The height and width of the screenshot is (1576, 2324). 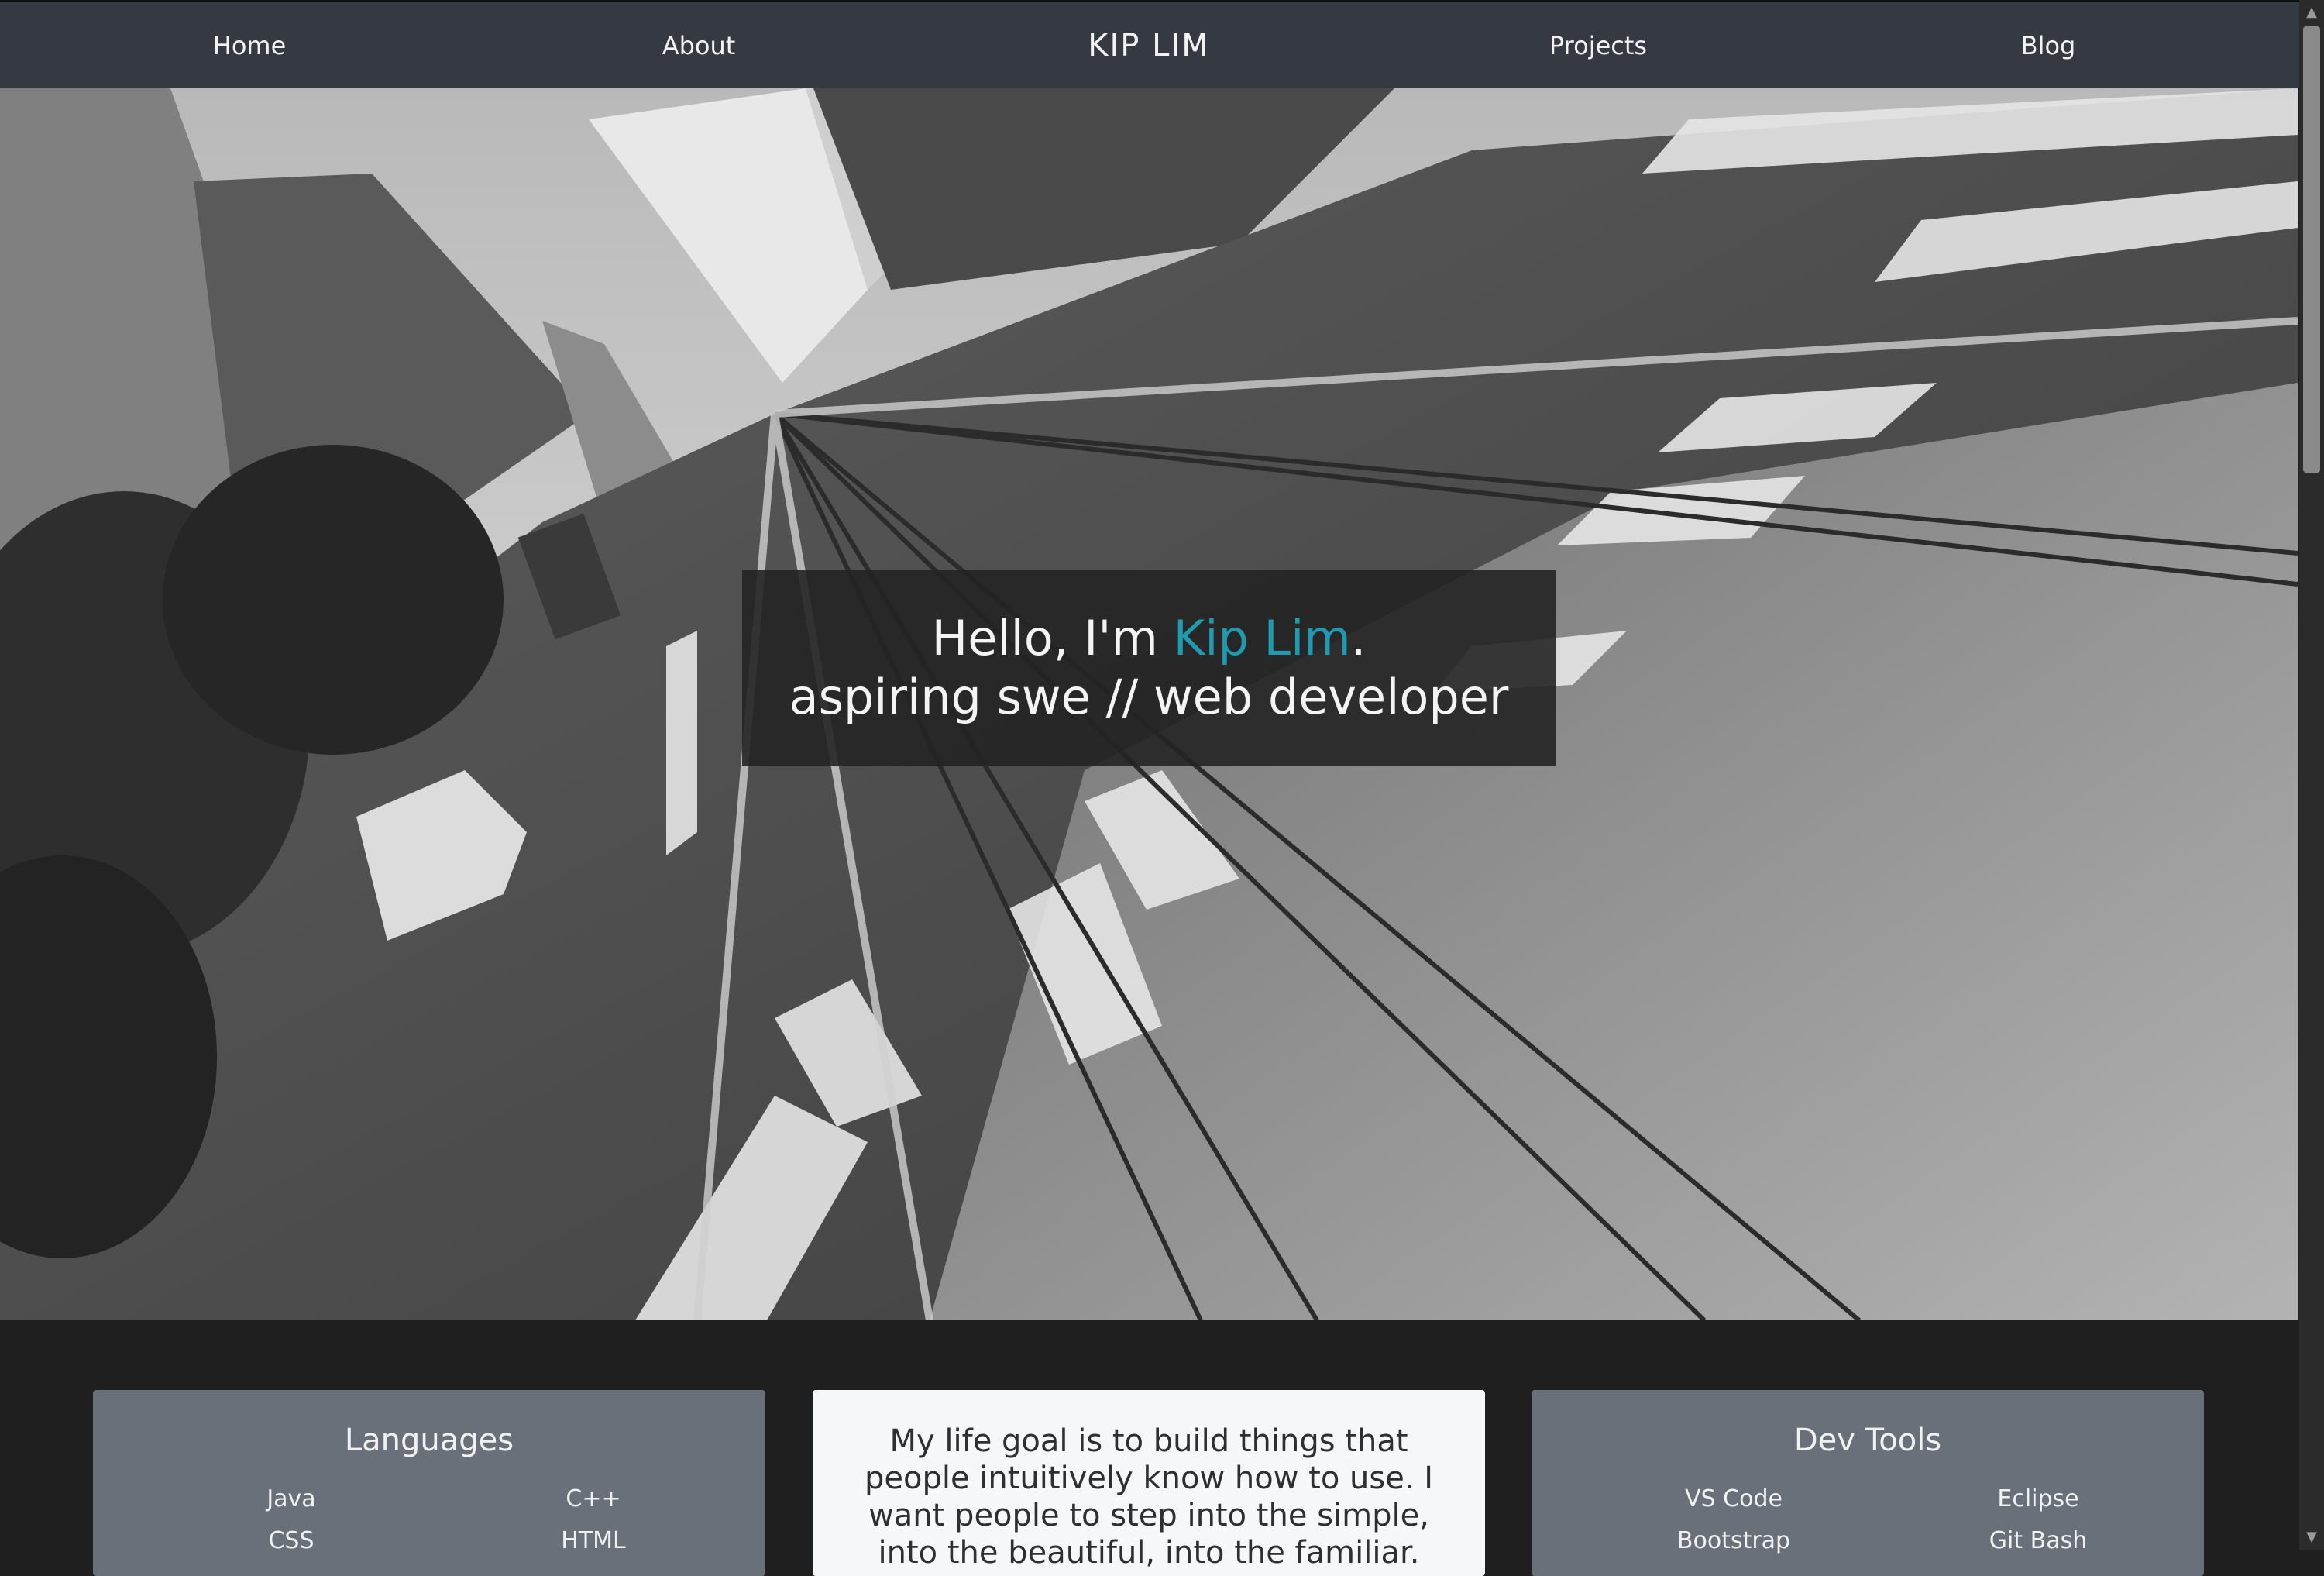 I want to click on scroll-down-arrow-icon: ▼, so click(x=2311, y=1537).